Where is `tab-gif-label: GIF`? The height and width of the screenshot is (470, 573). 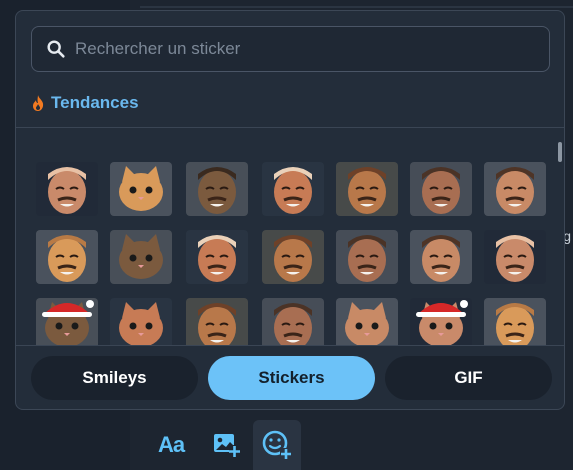
tab-gif-label: GIF is located at coordinates (468, 377).